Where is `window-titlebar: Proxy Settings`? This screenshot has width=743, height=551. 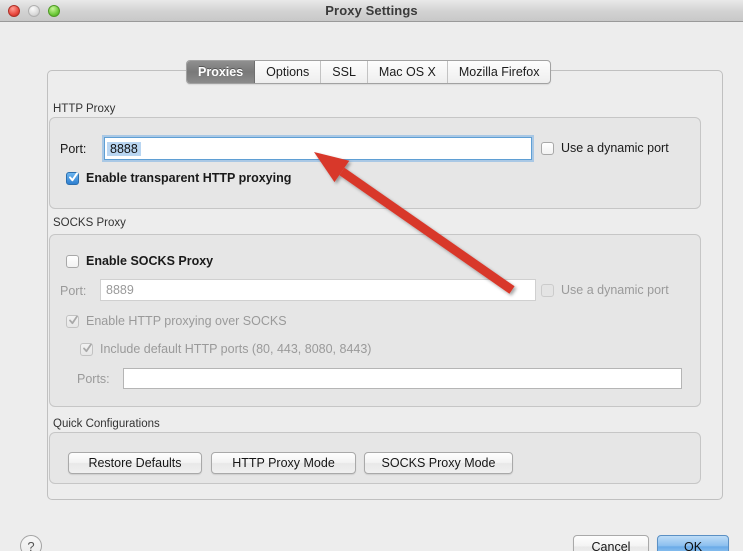 window-titlebar: Proxy Settings is located at coordinates (371, 11).